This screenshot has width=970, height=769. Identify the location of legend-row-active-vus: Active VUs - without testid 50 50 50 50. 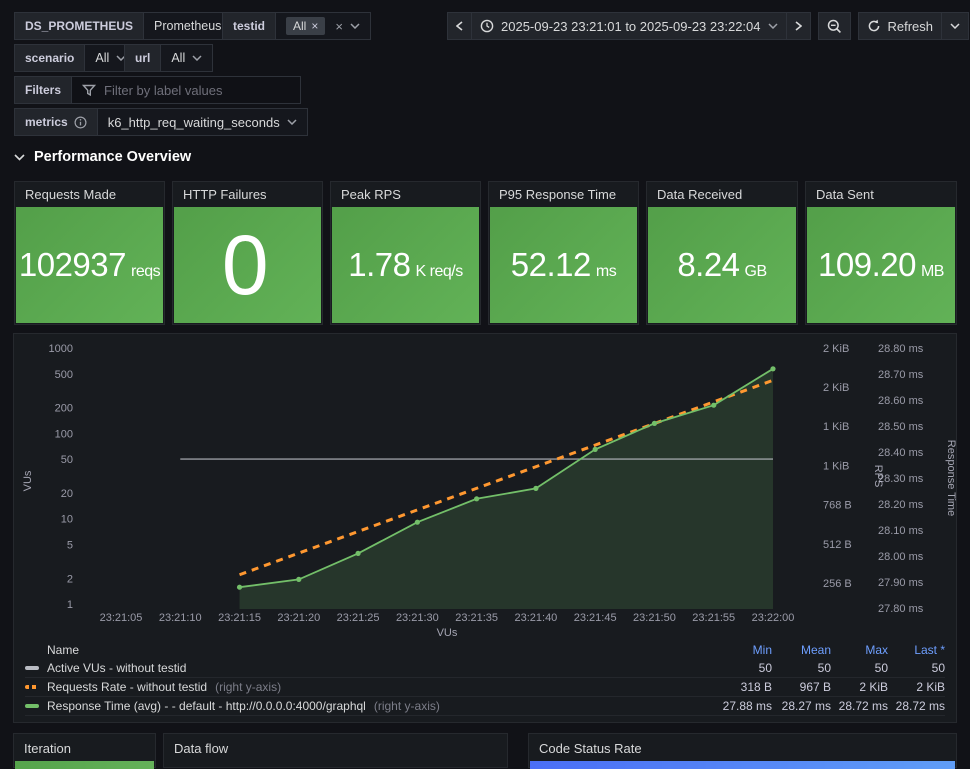
(485, 668).